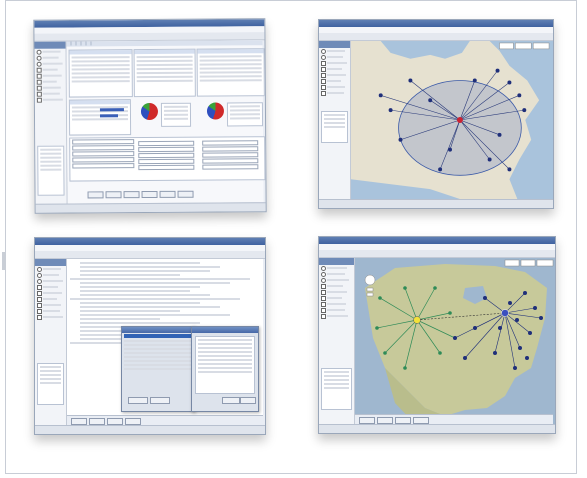 The image size is (587, 478). What do you see at coordinates (225, 365) in the screenshot?
I see `options-list` at bounding box center [225, 365].